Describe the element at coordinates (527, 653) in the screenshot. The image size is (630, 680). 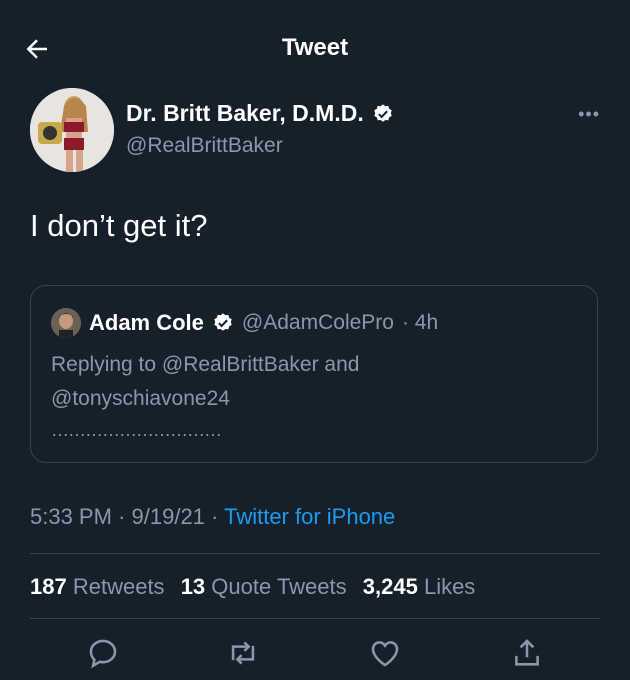
I see `share-icon` at that location.